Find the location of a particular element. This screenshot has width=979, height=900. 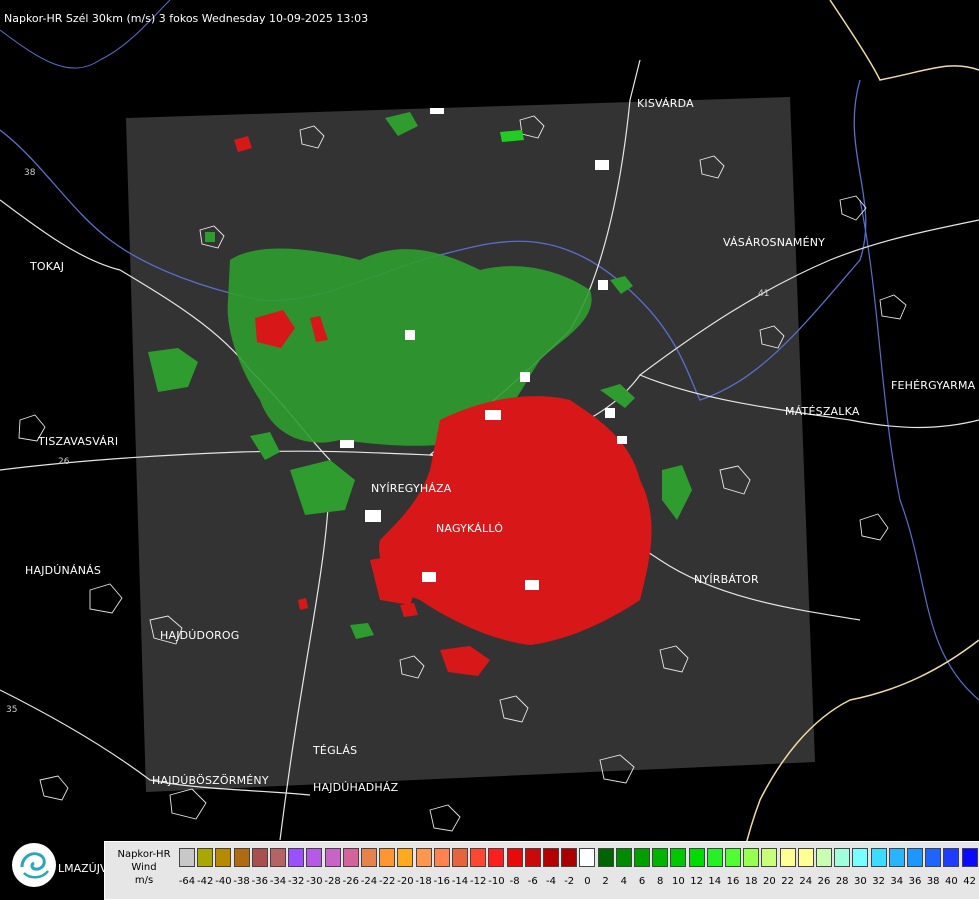

road-number-label: 38 is located at coordinates (30, 173).